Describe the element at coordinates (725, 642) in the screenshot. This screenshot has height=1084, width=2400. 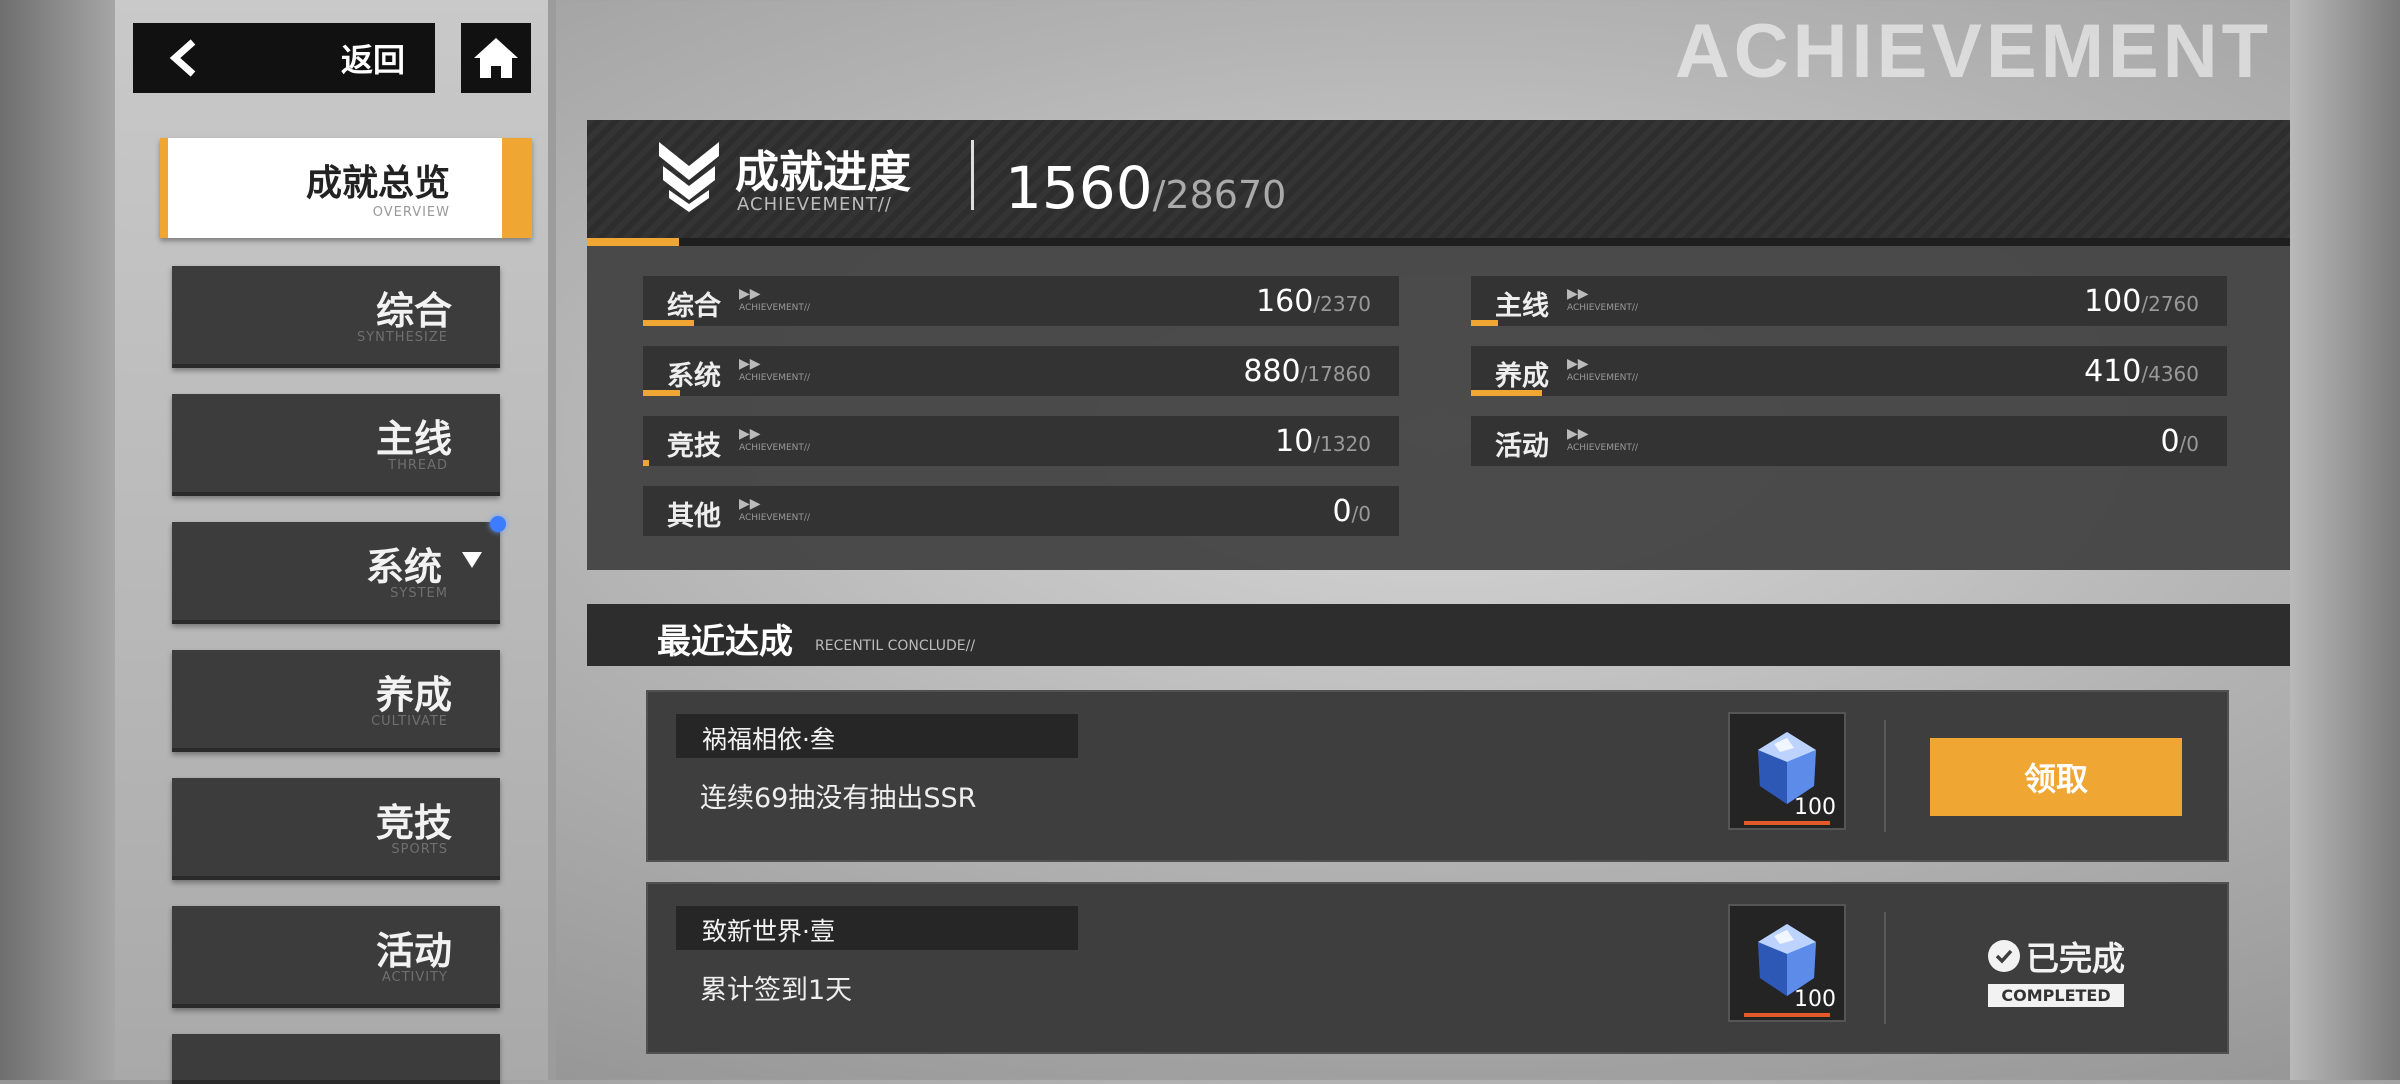
I see `recent-title: 最近达成` at that location.